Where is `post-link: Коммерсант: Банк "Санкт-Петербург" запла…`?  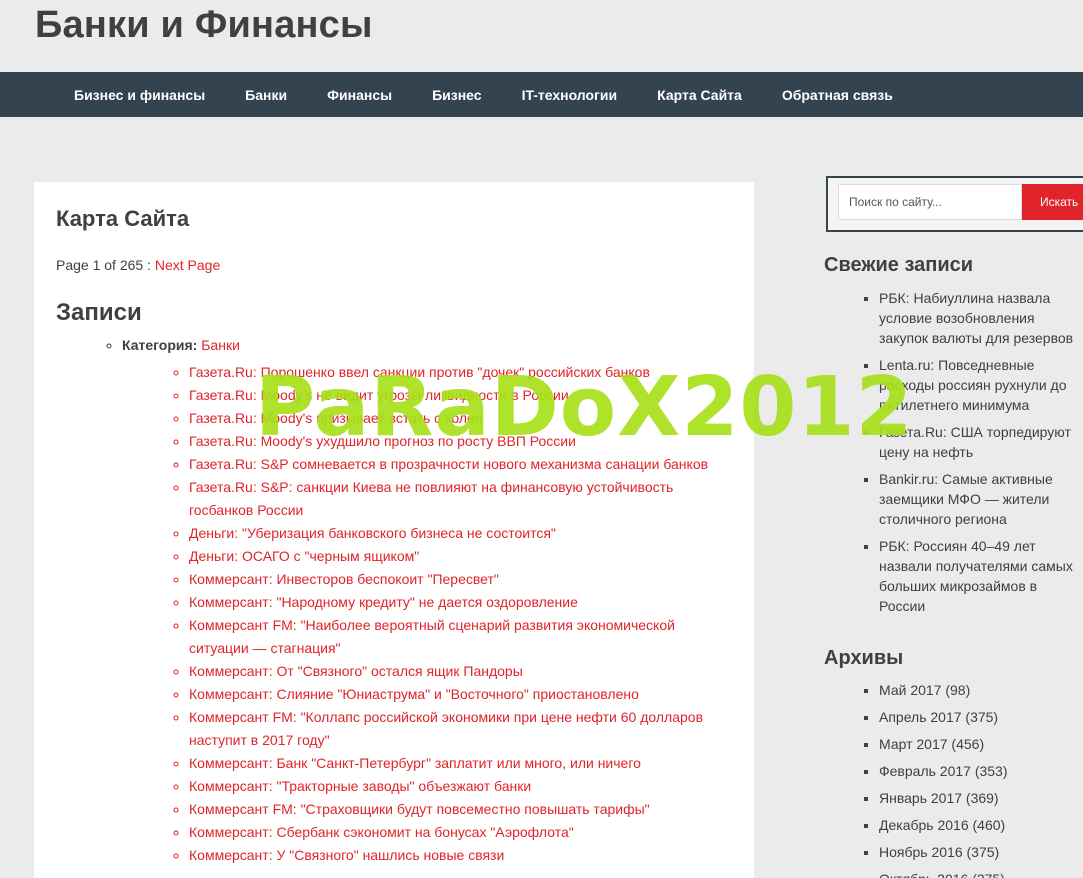 post-link: Коммерсант: Банк "Санкт-Петербург" запла… is located at coordinates (460, 763).